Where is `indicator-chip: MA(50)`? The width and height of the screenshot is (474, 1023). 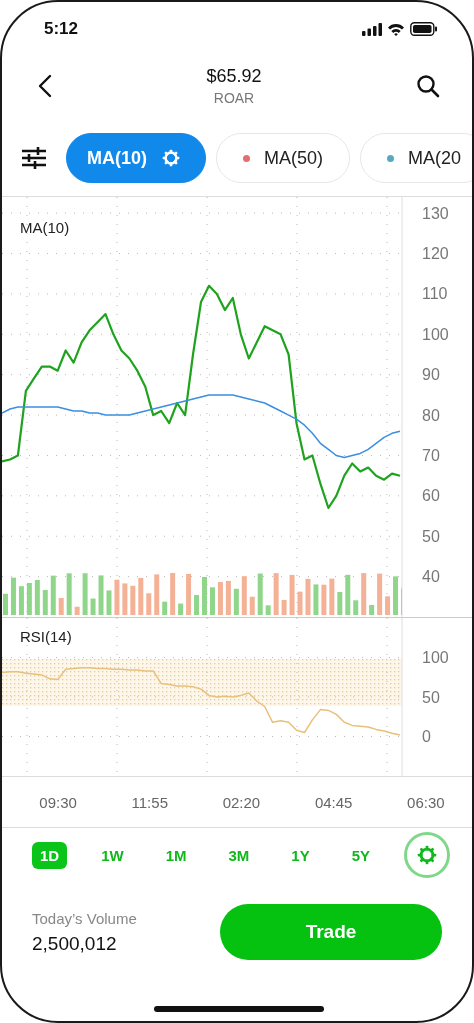
indicator-chip: MA(50) is located at coordinates (283, 158).